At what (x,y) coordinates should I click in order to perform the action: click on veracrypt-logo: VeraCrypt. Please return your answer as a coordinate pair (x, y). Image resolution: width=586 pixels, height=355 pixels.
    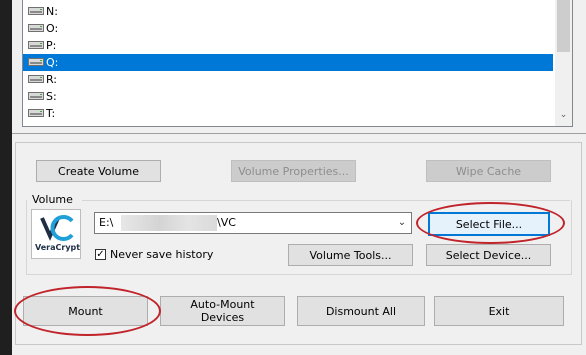
    Looking at the image, I should click on (56, 234).